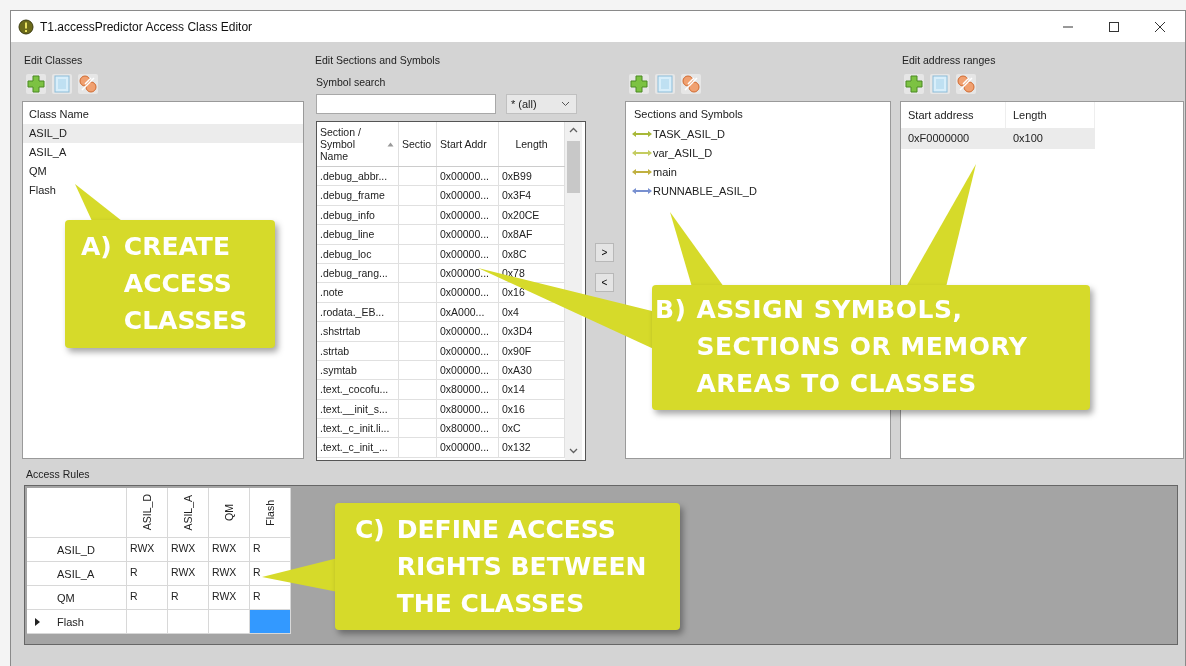 Image resolution: width=1186 pixels, height=666 pixels. What do you see at coordinates (358, 370) in the screenshot?
I see `table-cell: .symtab` at bounding box center [358, 370].